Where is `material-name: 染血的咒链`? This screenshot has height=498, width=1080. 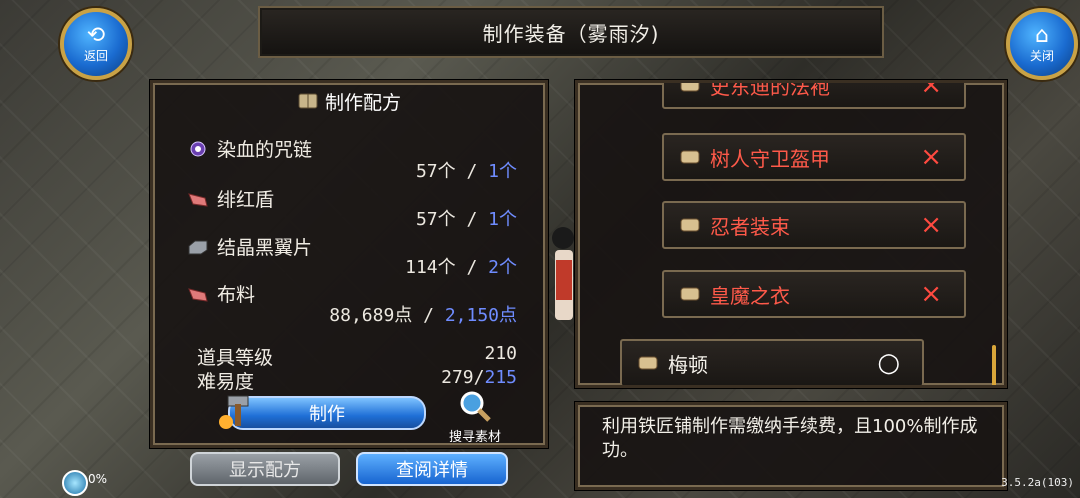 material-name: 染血的咒链 is located at coordinates (265, 150).